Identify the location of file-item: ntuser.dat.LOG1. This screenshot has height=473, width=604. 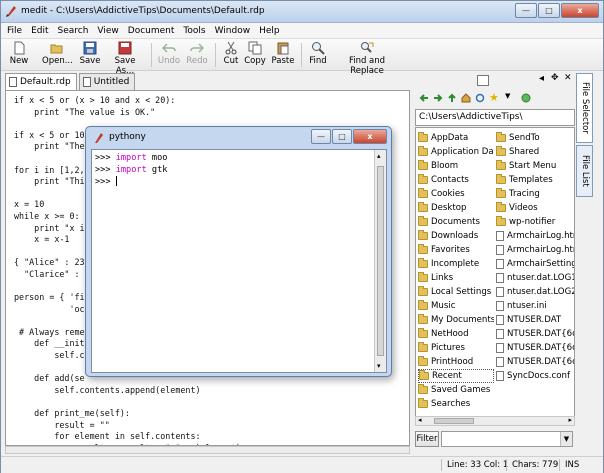
(535, 278).